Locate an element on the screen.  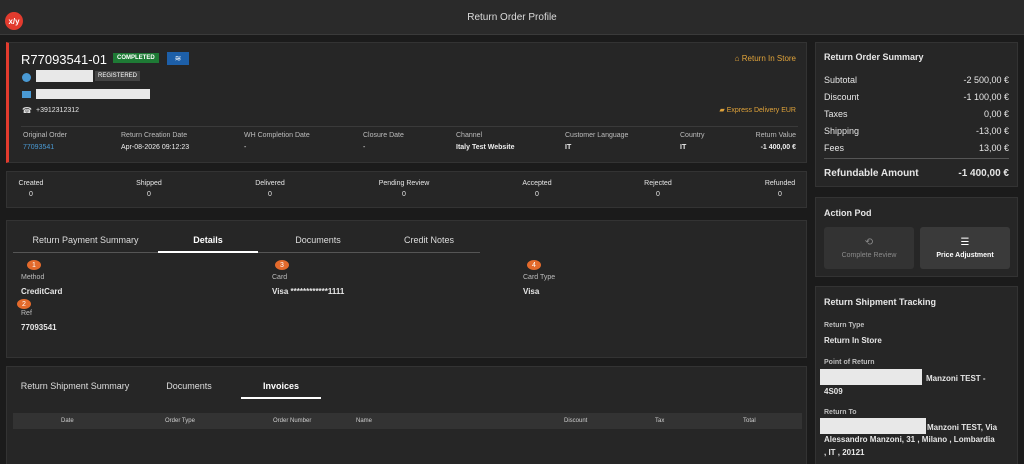
phone-icon: ☎ is located at coordinates (27, 110).